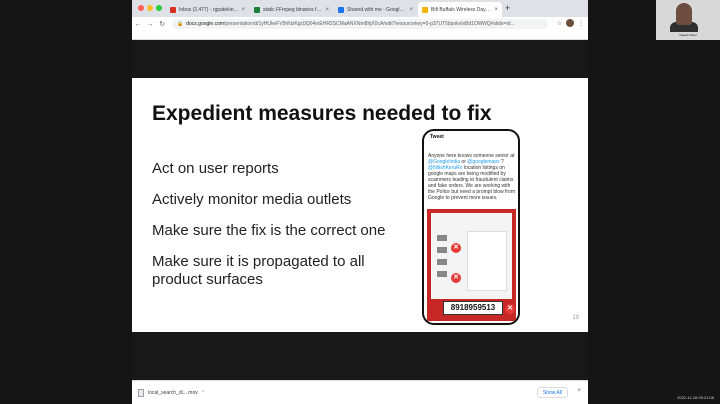 This screenshot has width=720, height=404. Describe the element at coordinates (559, 23) in the screenshot. I see `bookmark-star-icon: ☆` at that location.